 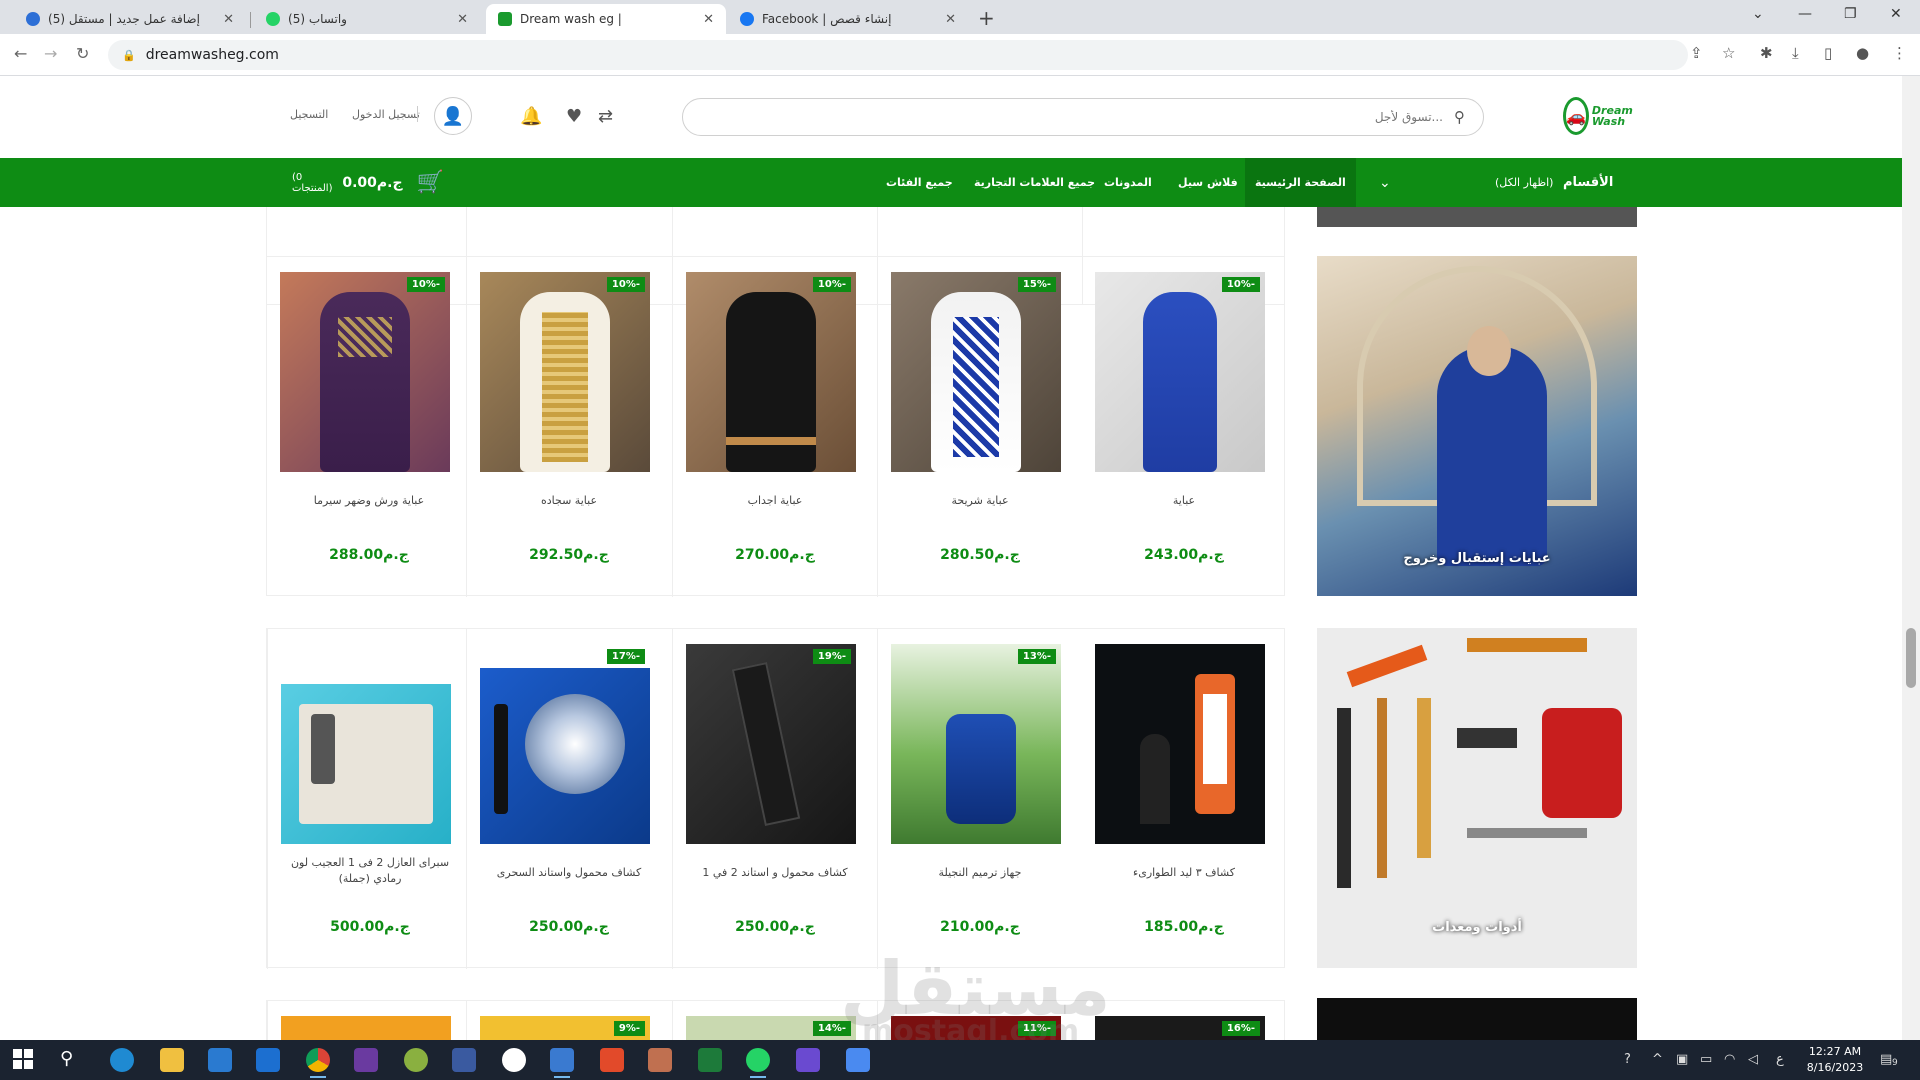 What do you see at coordinates (368, 182) in the screenshot?
I see `cart-button: (0 المنتجات) 0.00ج.م 🛒` at bounding box center [368, 182].